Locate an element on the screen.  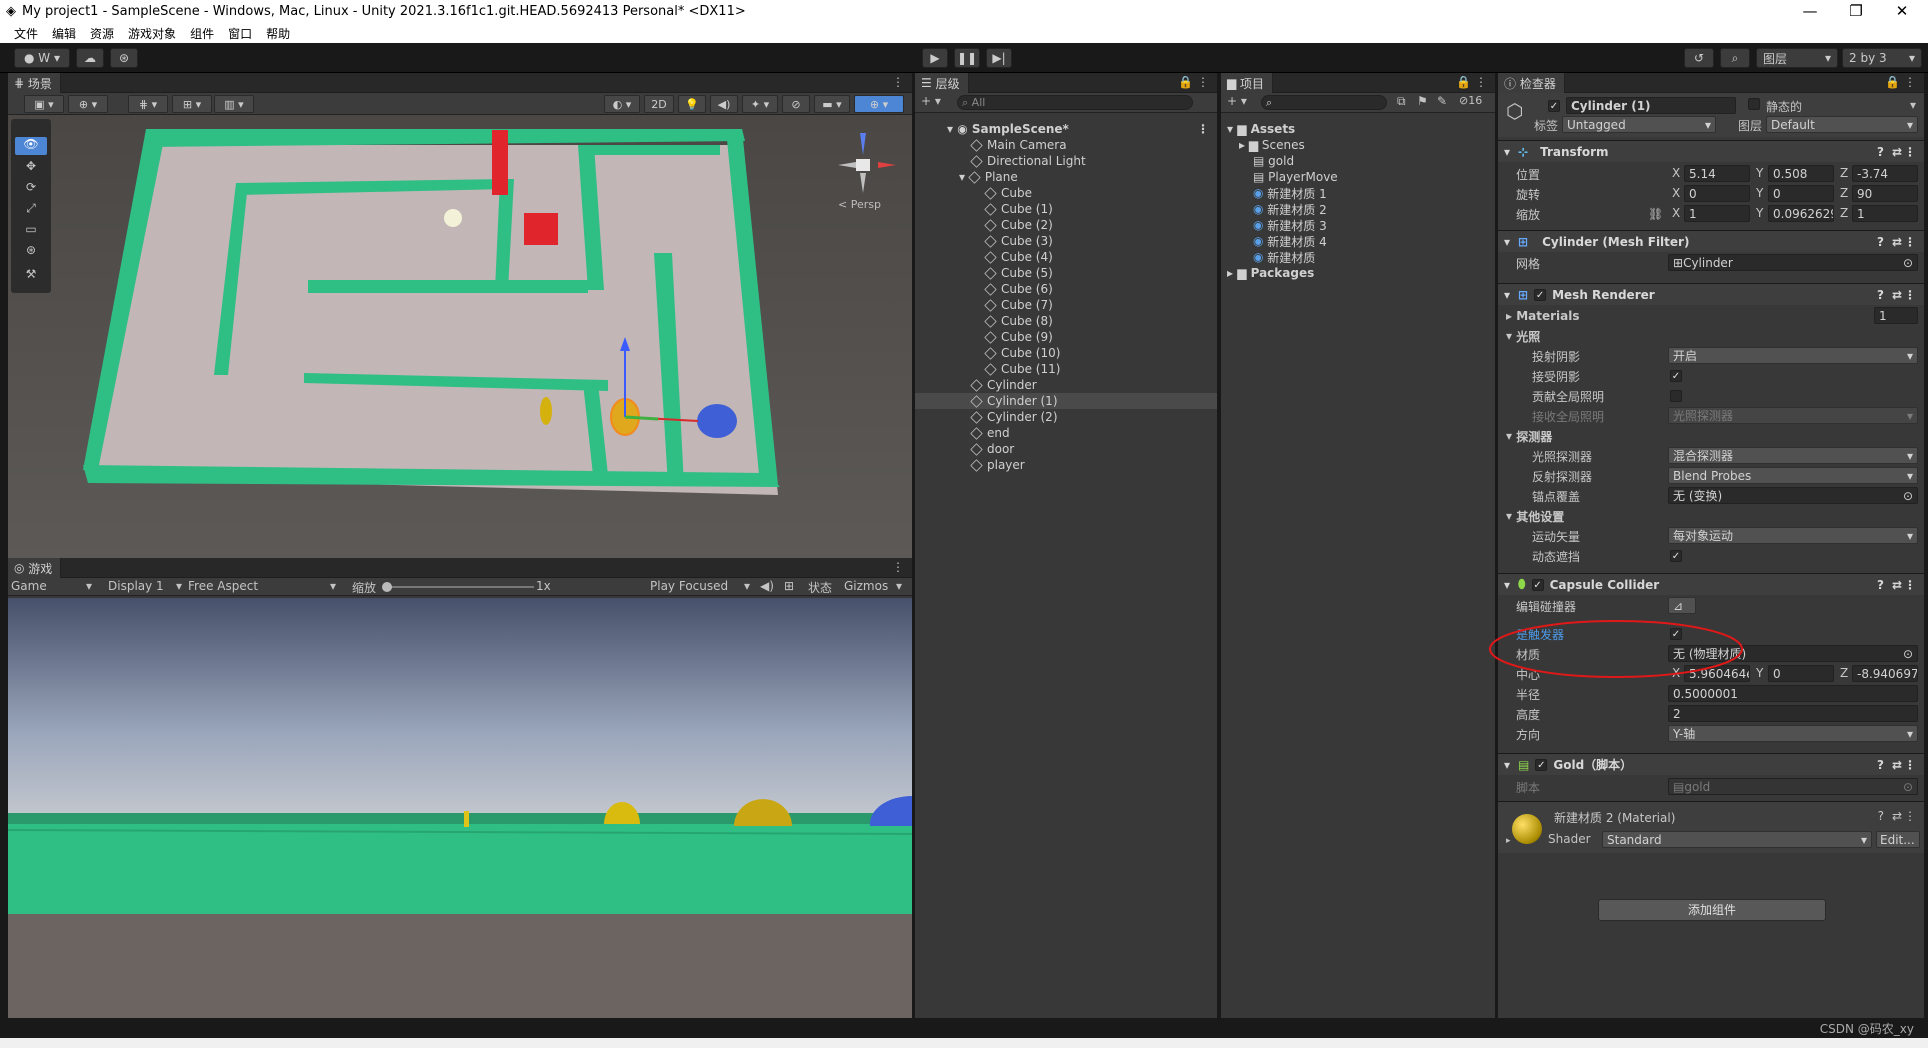
mesh-filter-header: ▾ ⊞ Cylinder (Mesh Filter) ? ⇄ ⋮ is located at coordinates (1711, 241).